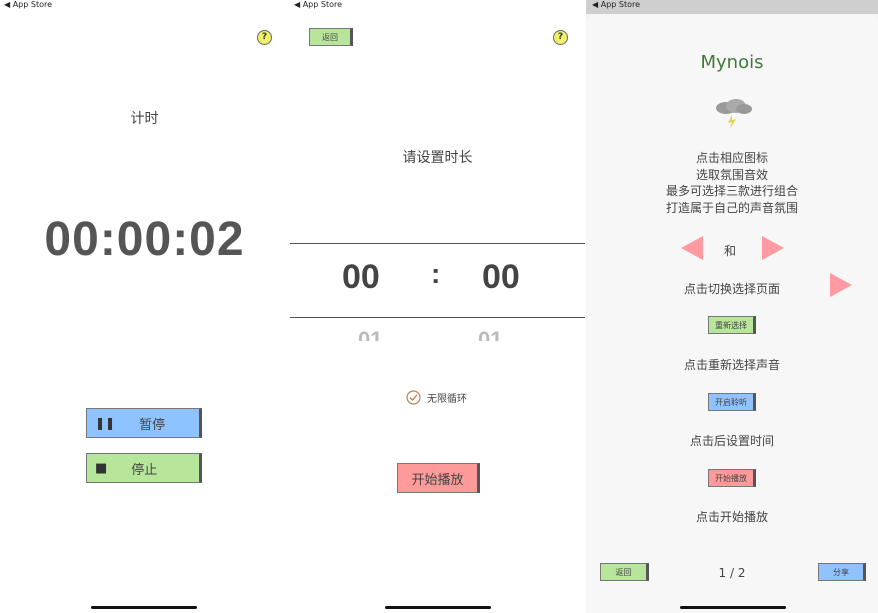  What do you see at coordinates (842, 572) in the screenshot?
I see `share-button: 分享` at bounding box center [842, 572].